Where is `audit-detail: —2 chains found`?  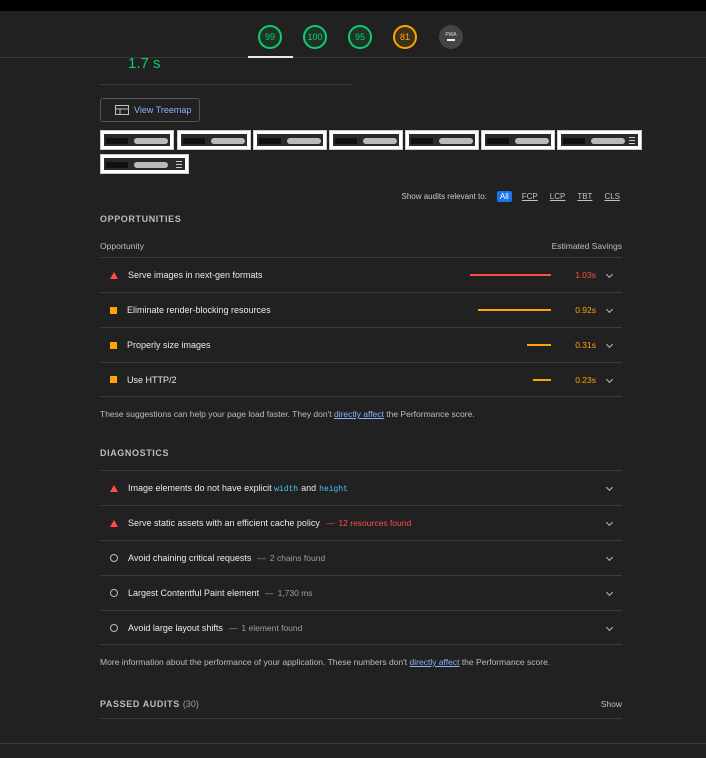
audit-detail: —2 chains found is located at coordinates (291, 558).